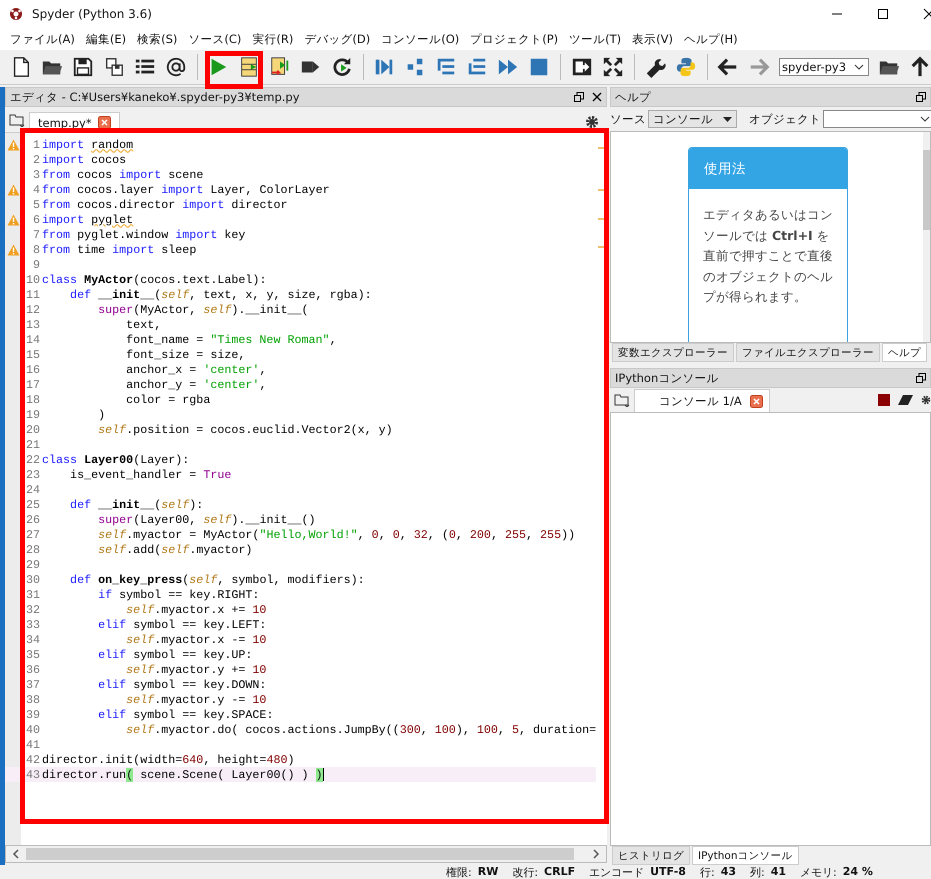  Describe the element at coordinates (32, 309) in the screenshot. I see `line-number: 12` at that location.